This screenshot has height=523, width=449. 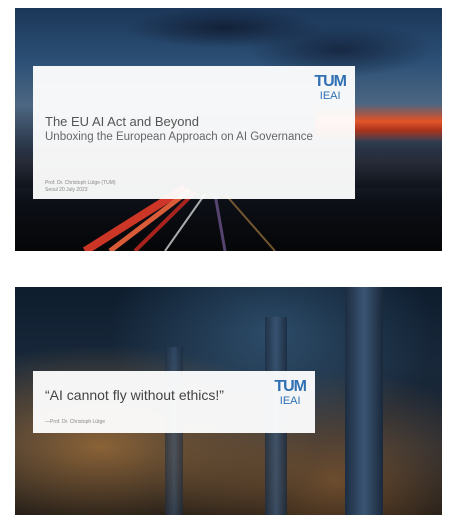 What do you see at coordinates (122, 121) in the screenshot?
I see `slide-title-text: The EU AI Act and Beyond` at bounding box center [122, 121].